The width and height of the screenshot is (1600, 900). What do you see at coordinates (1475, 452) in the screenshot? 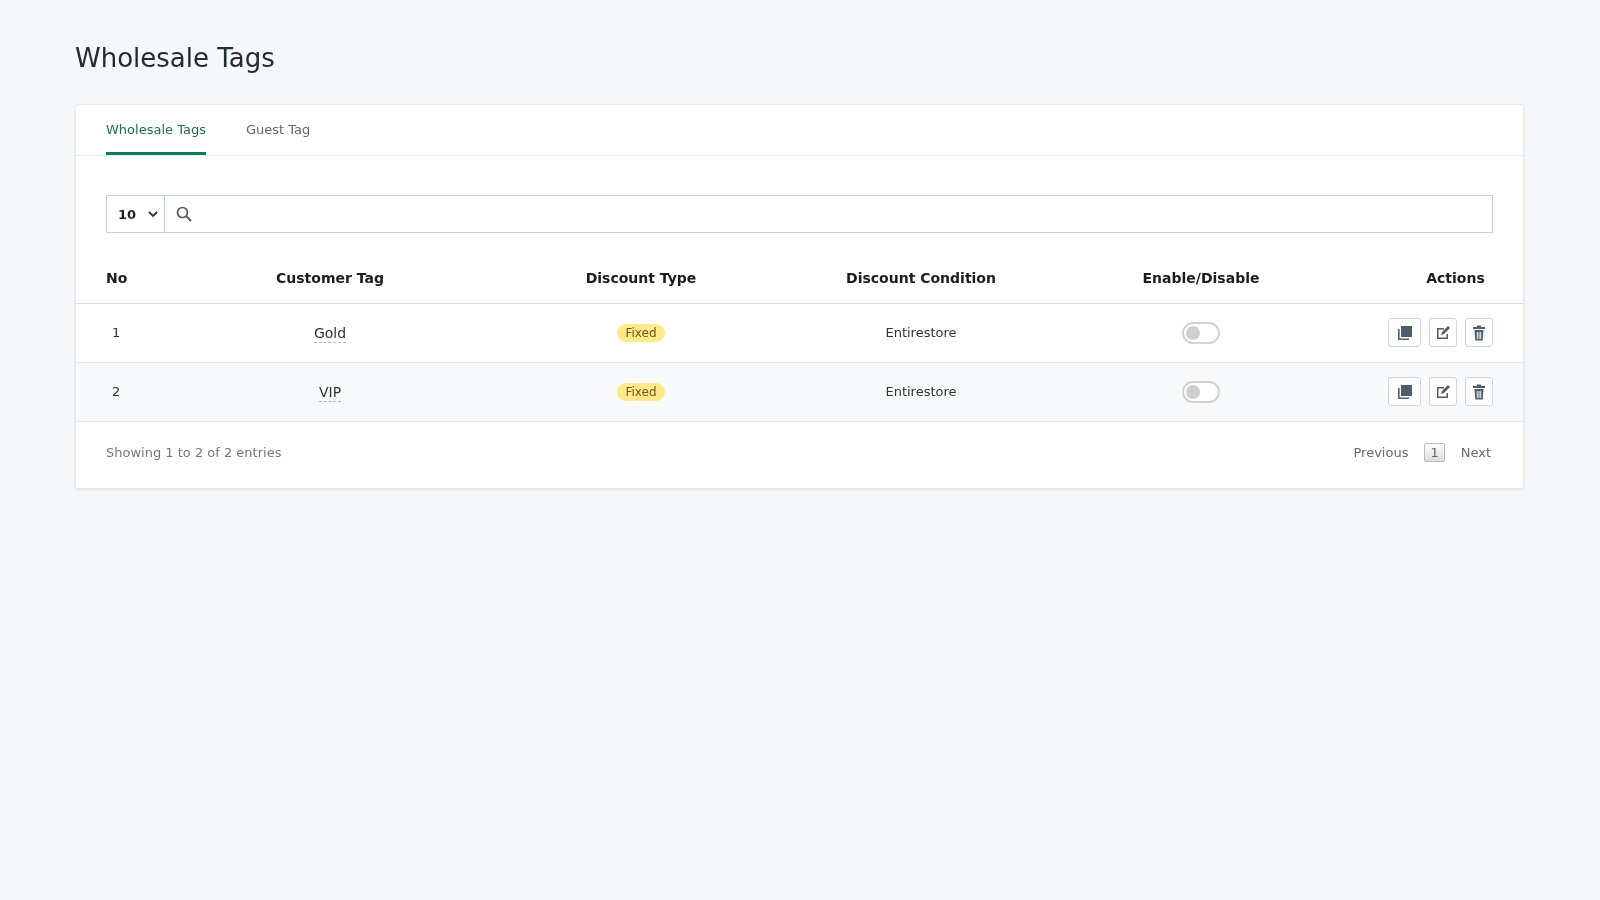
I see `next-link: Next` at bounding box center [1475, 452].